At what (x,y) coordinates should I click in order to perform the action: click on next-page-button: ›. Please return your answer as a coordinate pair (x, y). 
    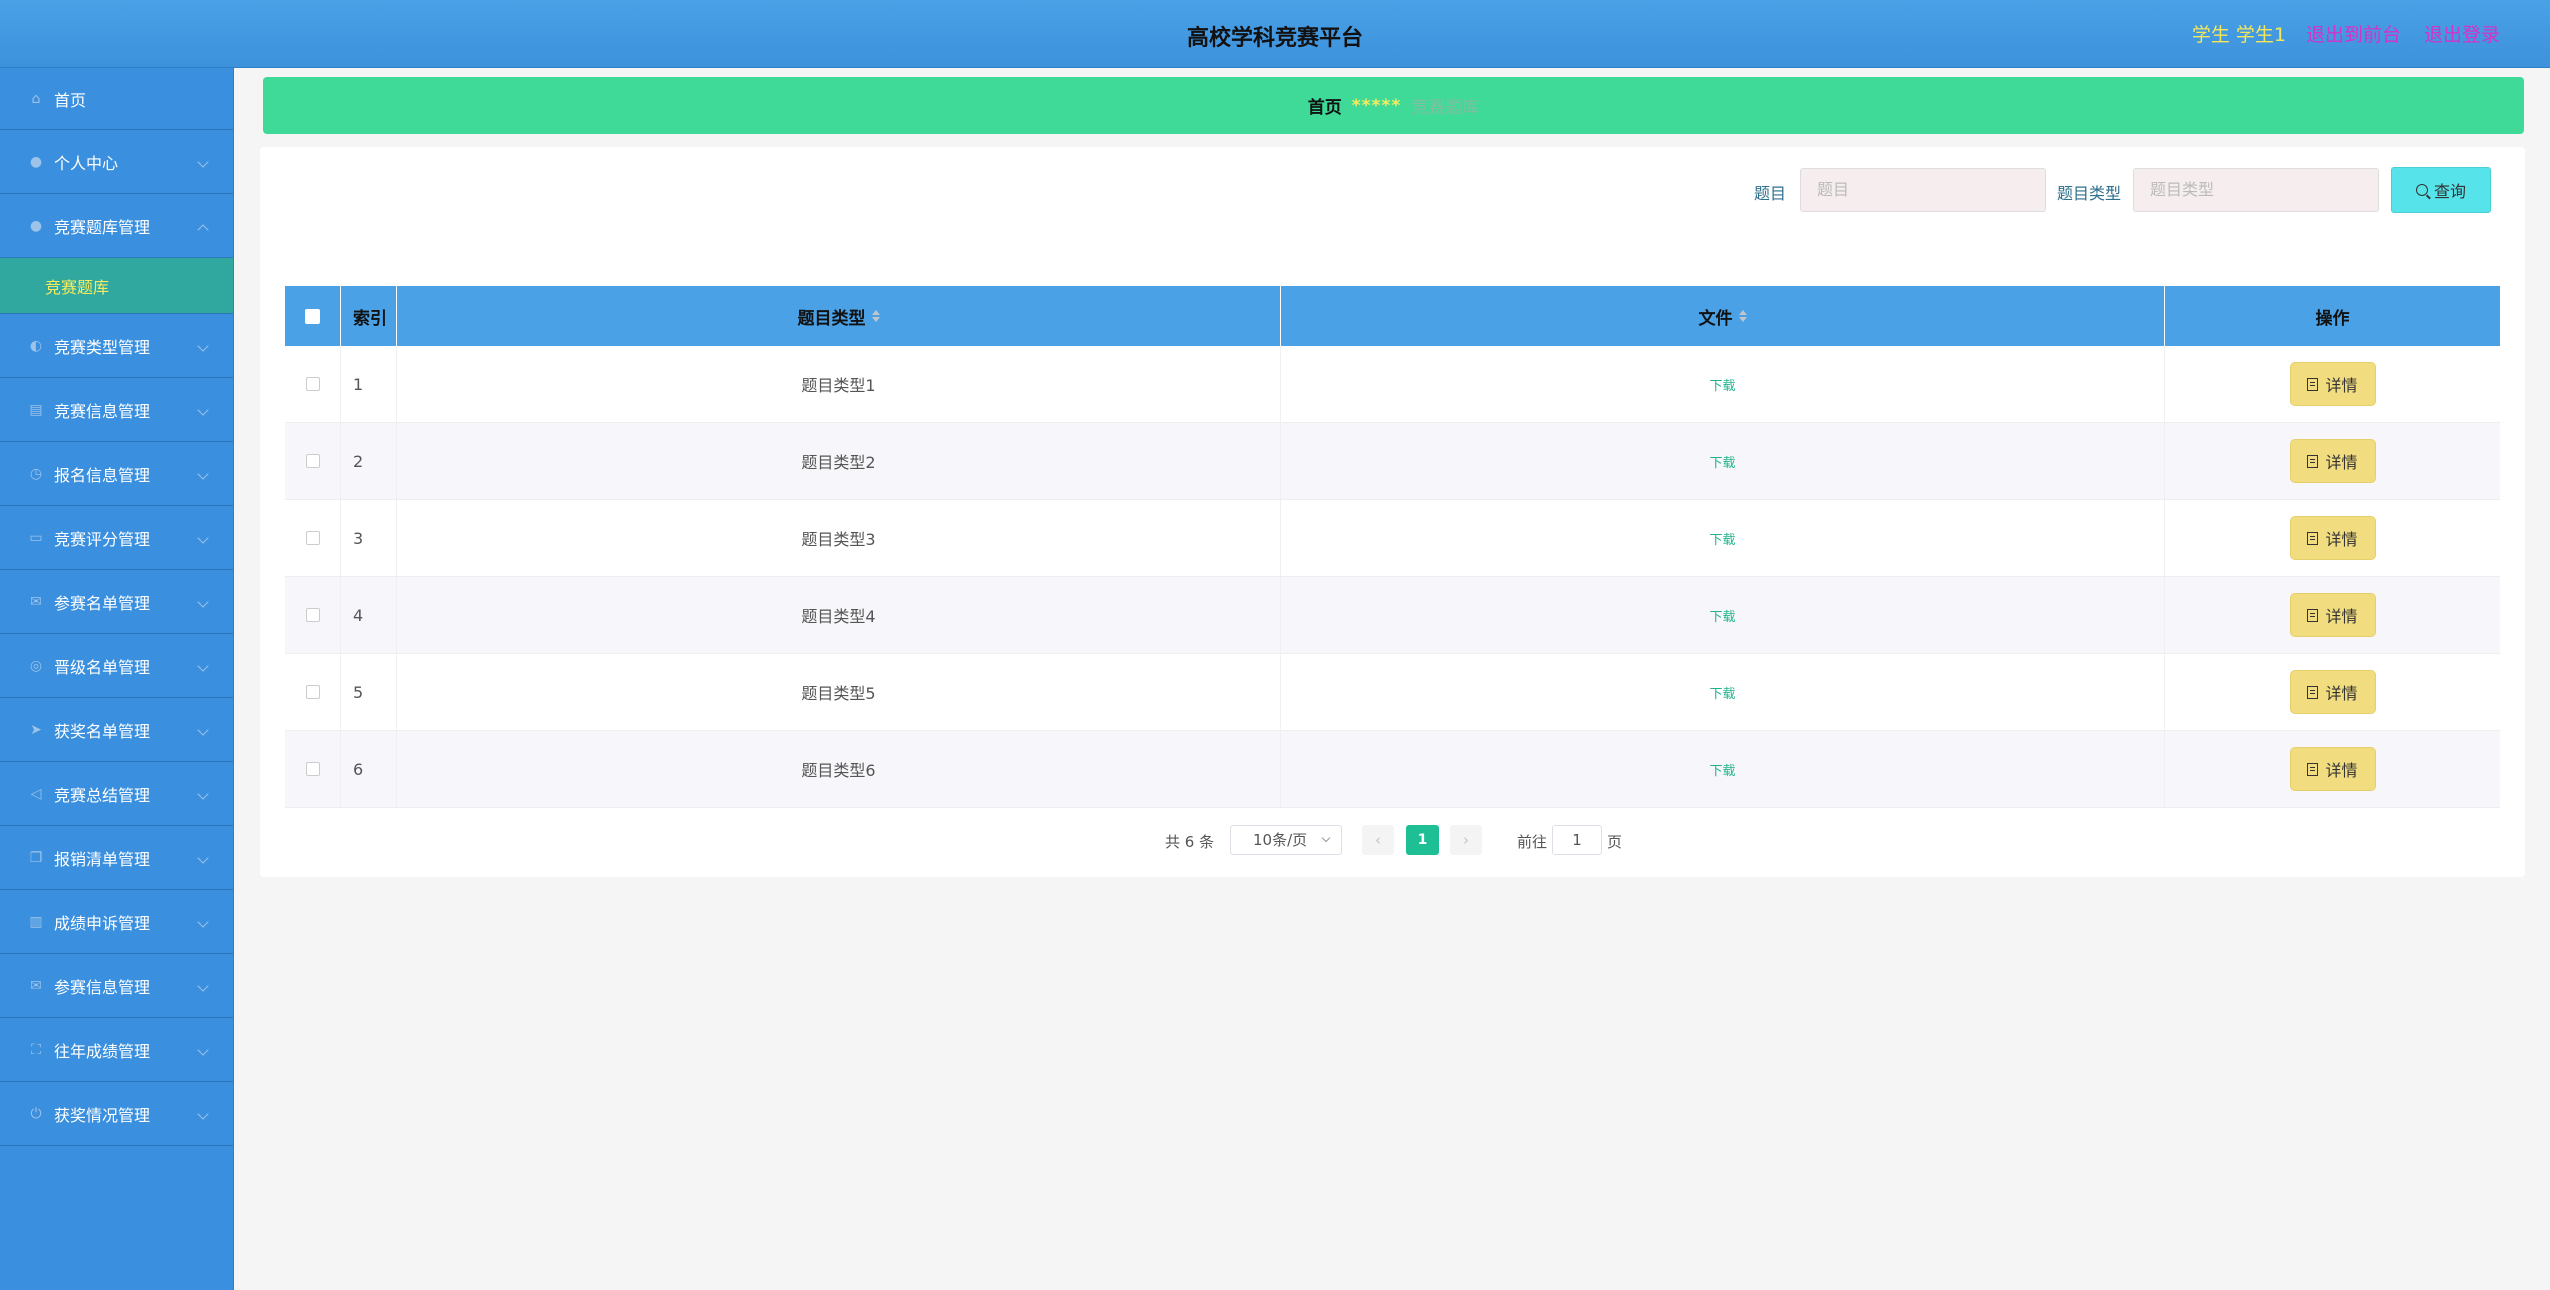
    Looking at the image, I should click on (1466, 840).